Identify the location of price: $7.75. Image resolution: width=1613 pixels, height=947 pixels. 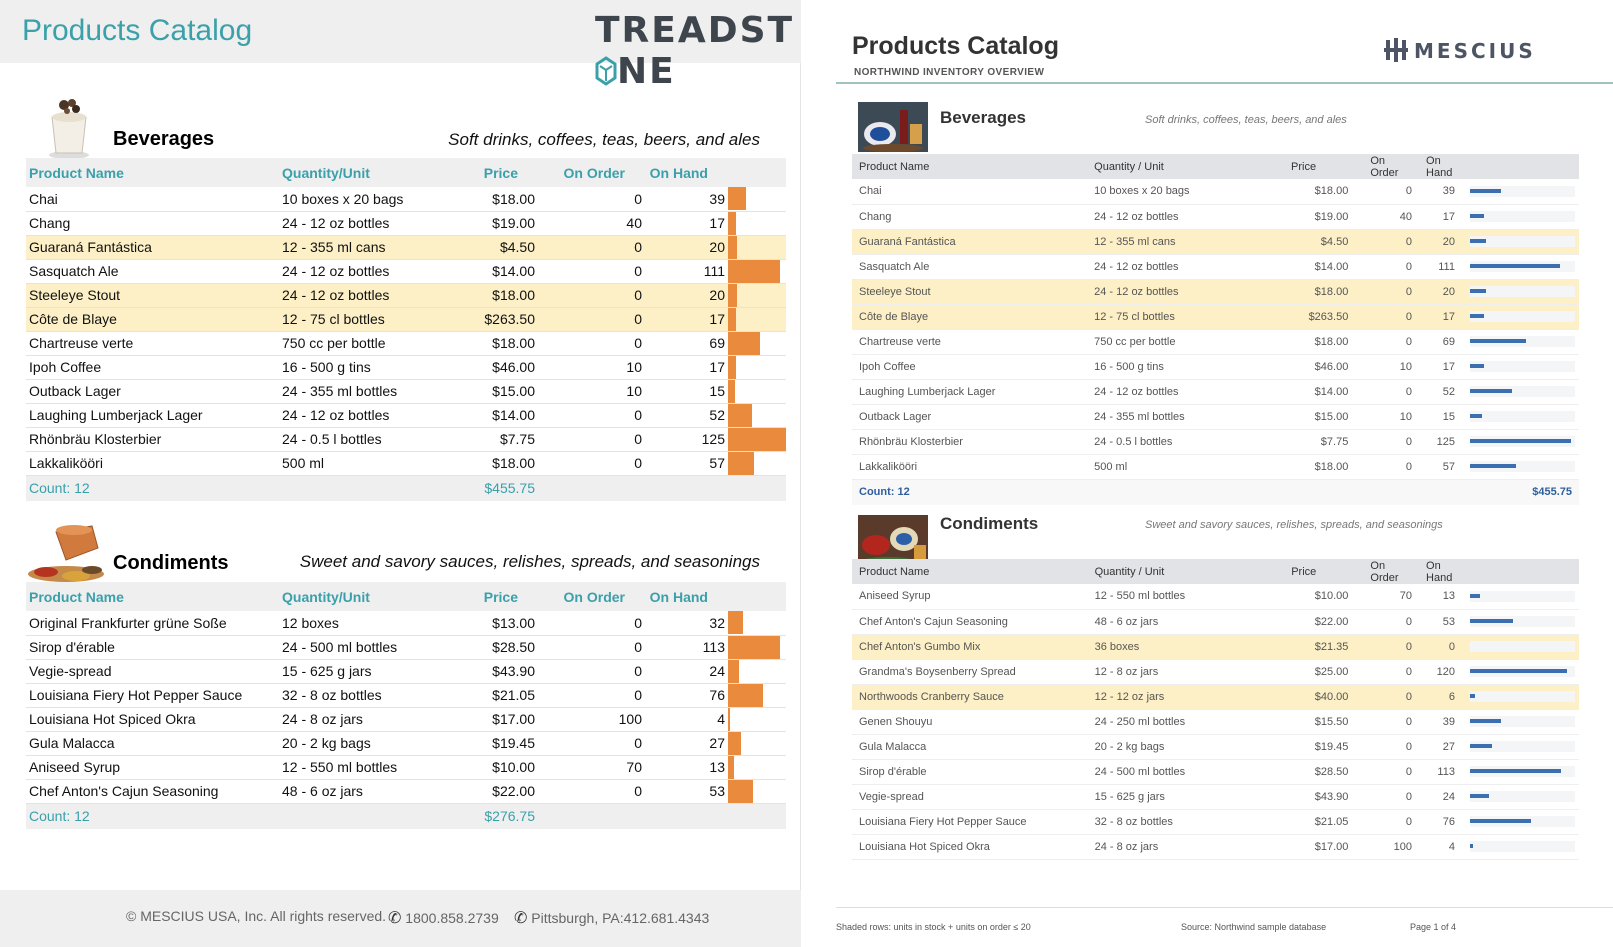
(1301, 442).